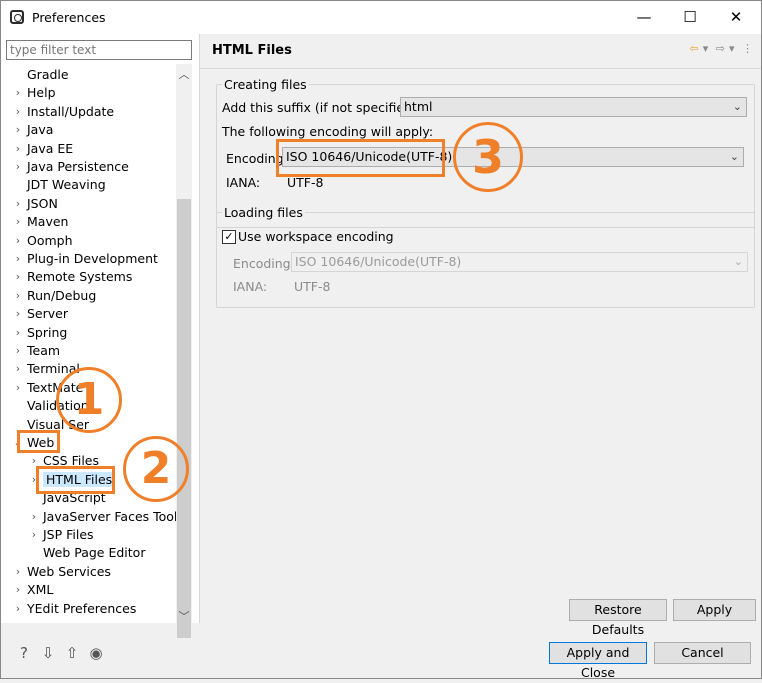  I want to click on loading-encoding-select: ISO 10646/Unicode(UTF-8) ⌄, so click(519, 262).